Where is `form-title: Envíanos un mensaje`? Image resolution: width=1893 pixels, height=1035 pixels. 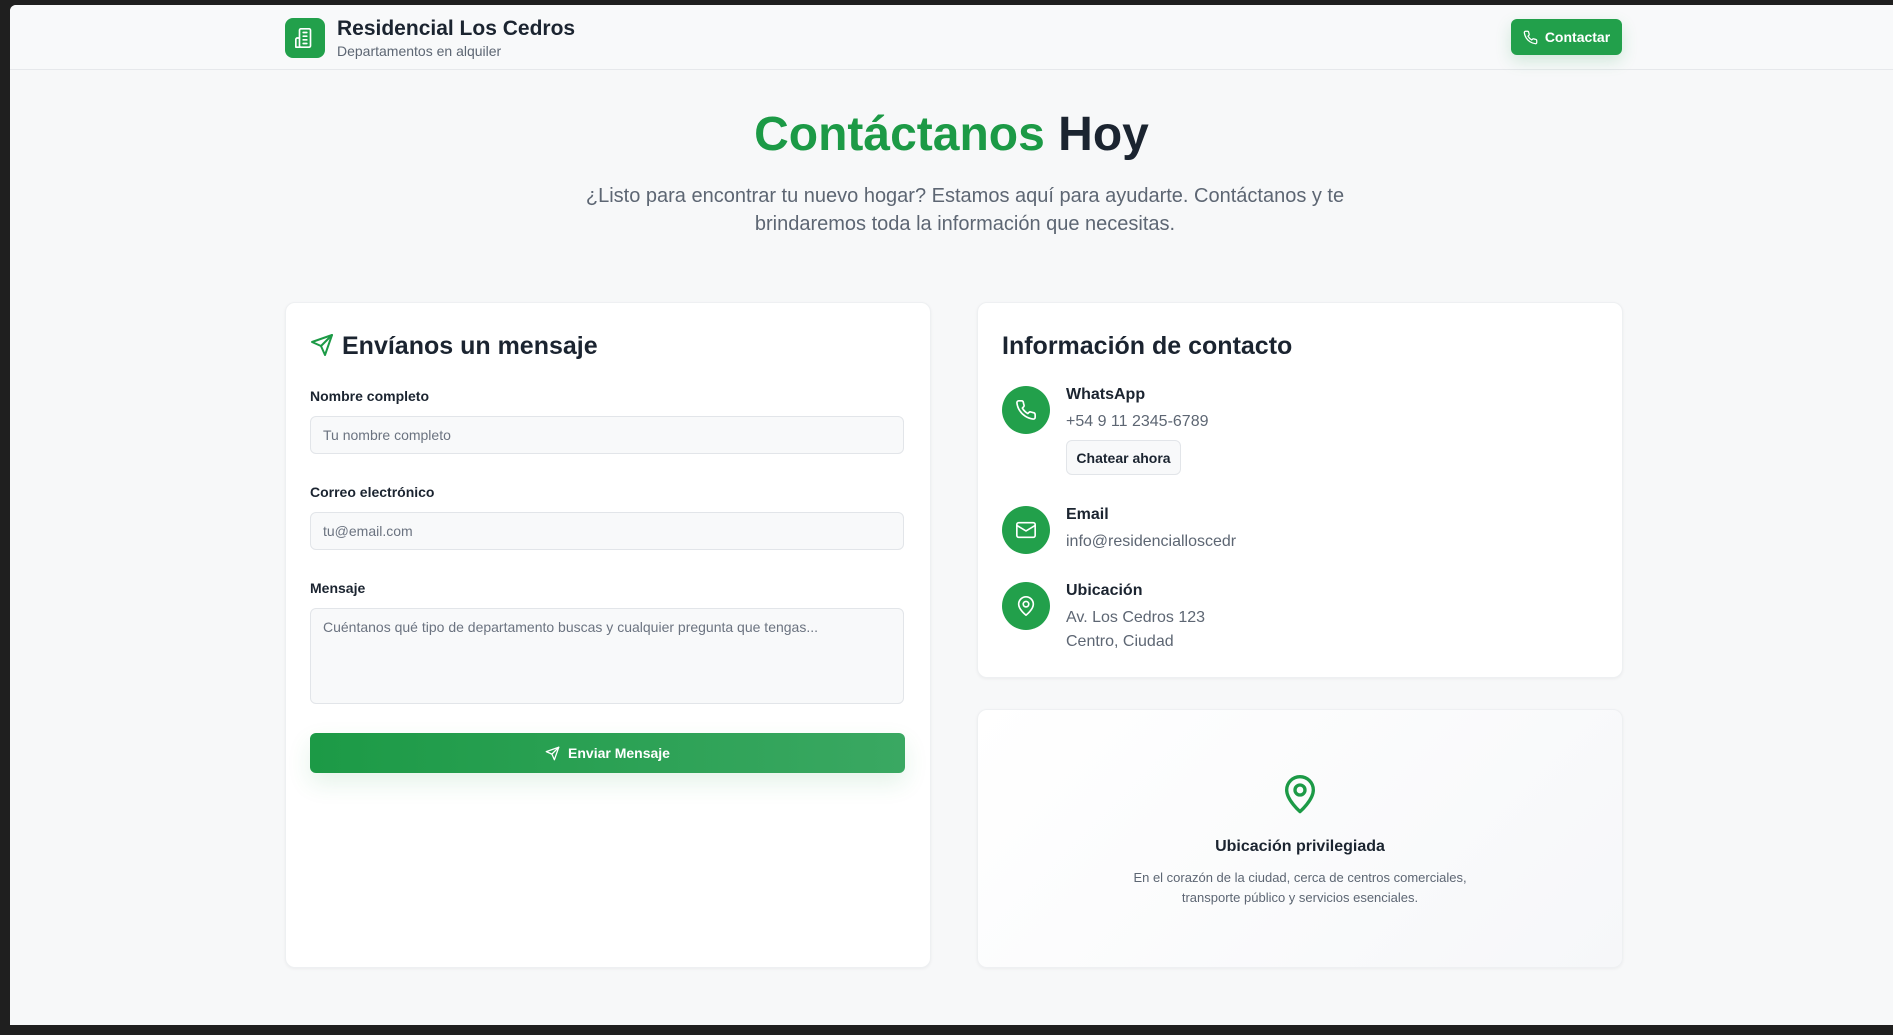 form-title: Envíanos un mensaje is located at coordinates (470, 346).